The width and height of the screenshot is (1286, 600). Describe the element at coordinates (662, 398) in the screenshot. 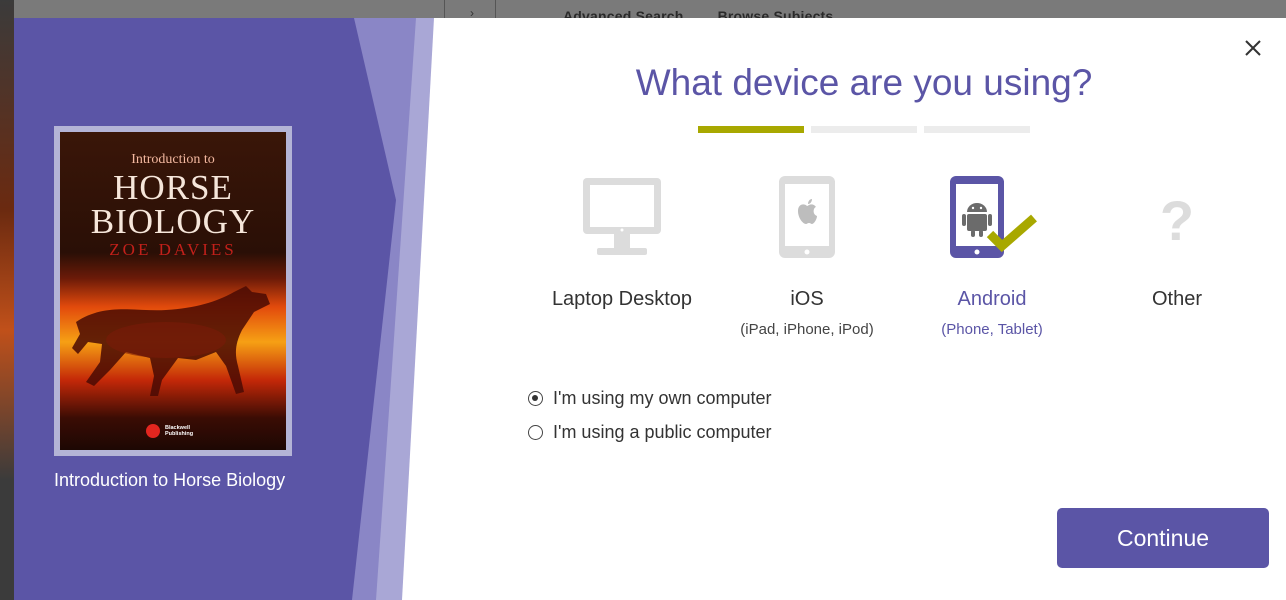

I see `radio-label: I'm using my own computer` at that location.